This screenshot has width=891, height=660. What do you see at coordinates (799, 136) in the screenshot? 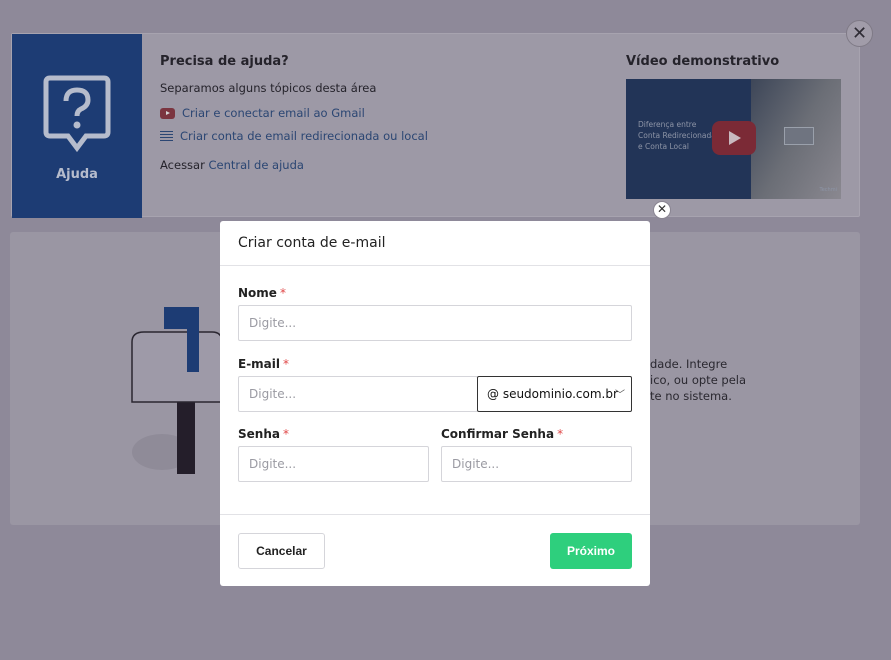
I see `envelope-icon` at bounding box center [799, 136].